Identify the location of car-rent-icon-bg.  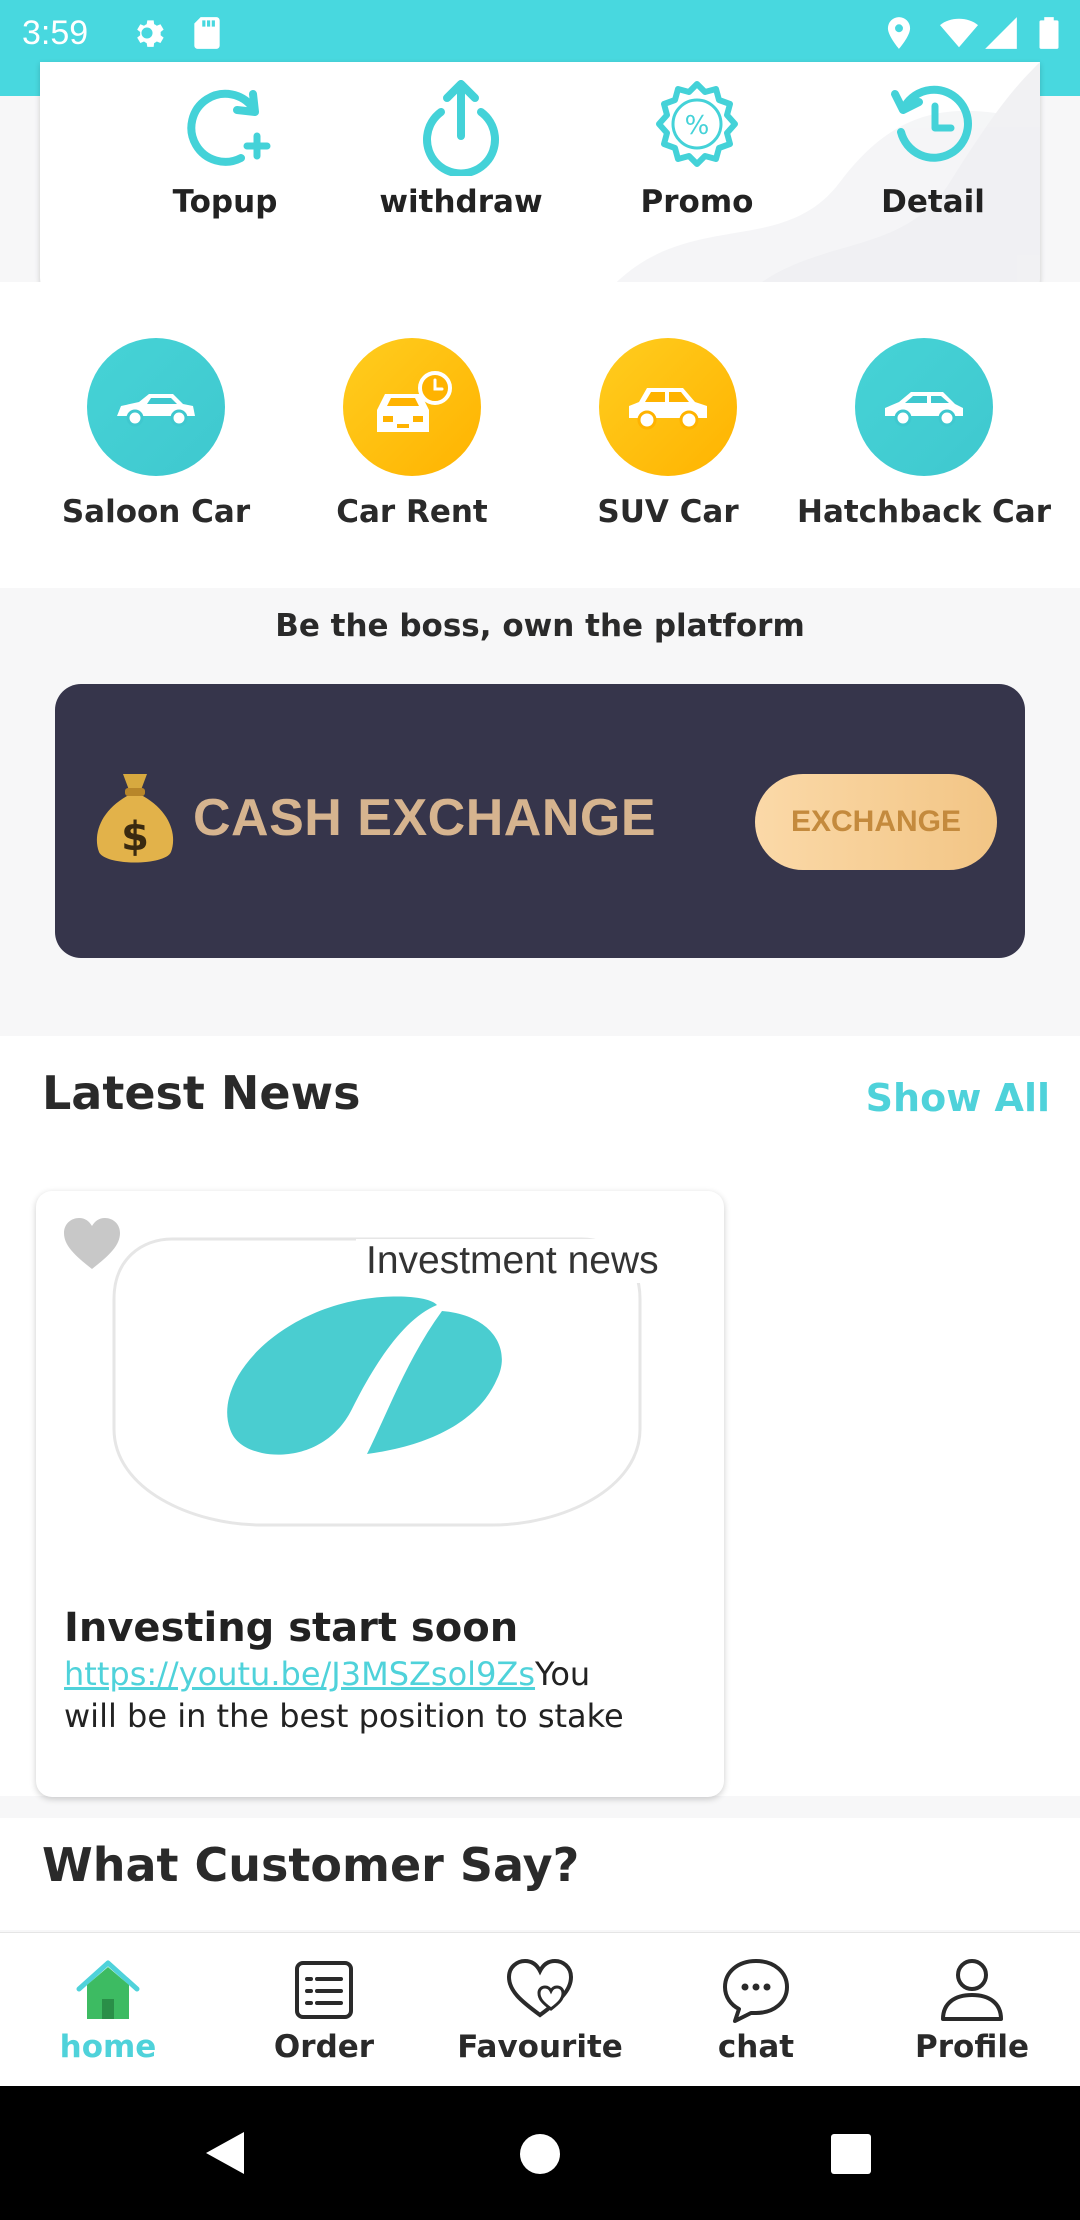
(412, 407).